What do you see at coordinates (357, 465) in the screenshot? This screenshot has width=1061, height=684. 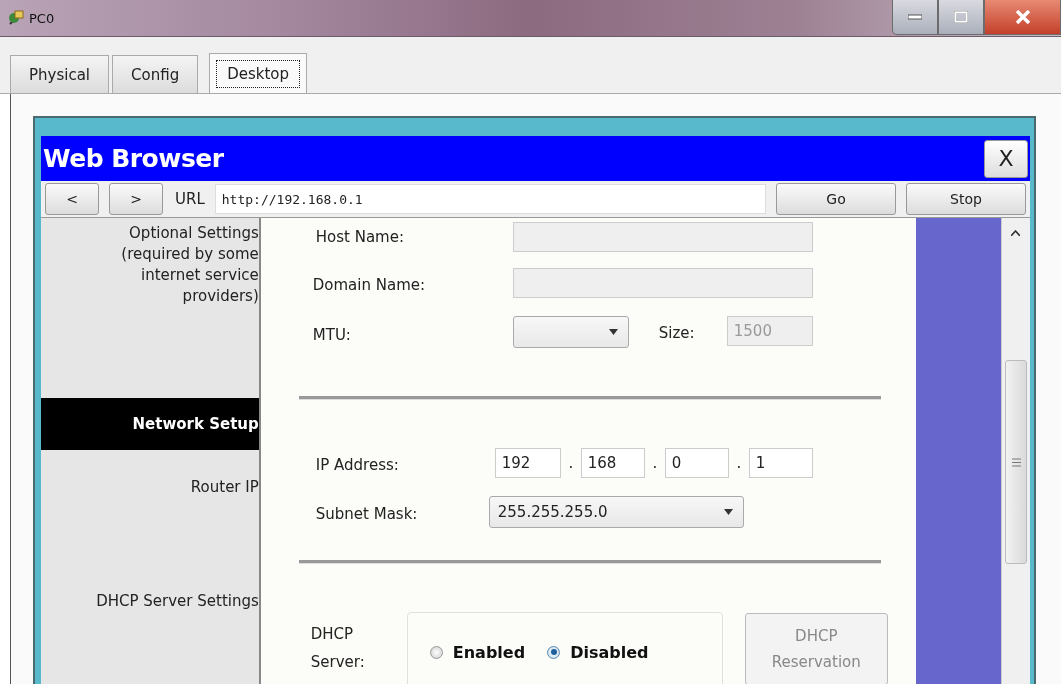 I see `field-label: IP Address:` at bounding box center [357, 465].